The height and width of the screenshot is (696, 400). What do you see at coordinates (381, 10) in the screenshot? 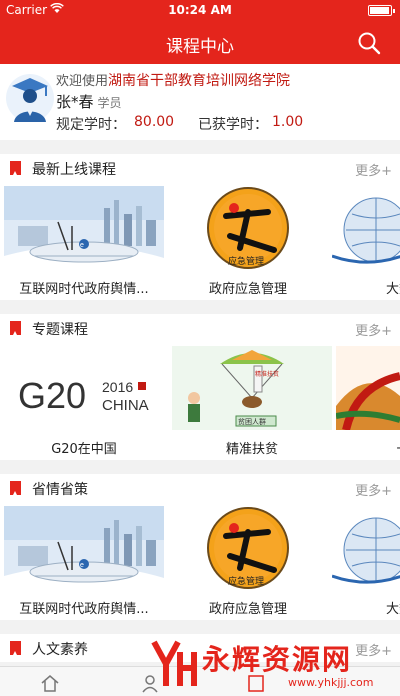
I see `battery-icon` at bounding box center [381, 10].